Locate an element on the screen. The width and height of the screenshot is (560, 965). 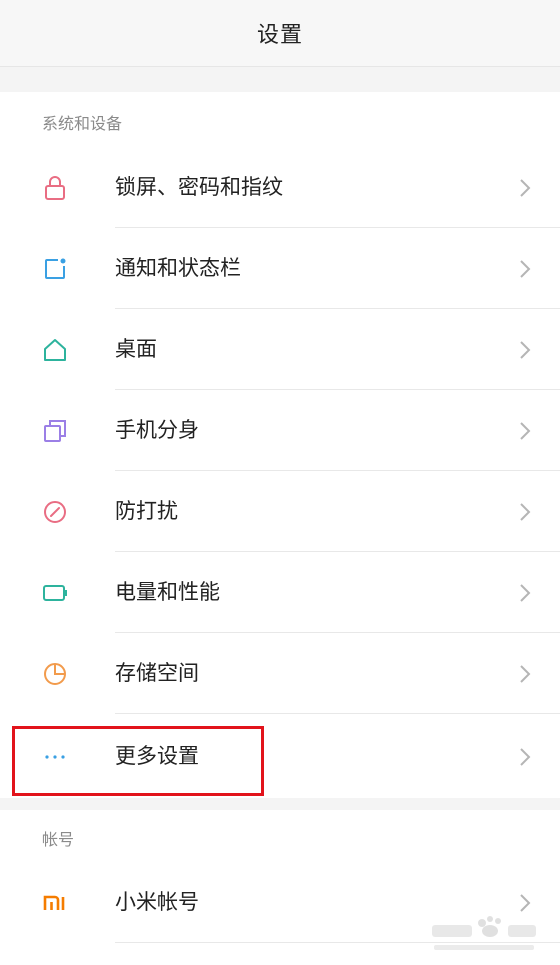
settings-item-label: 手机分身 is located at coordinates (157, 430).